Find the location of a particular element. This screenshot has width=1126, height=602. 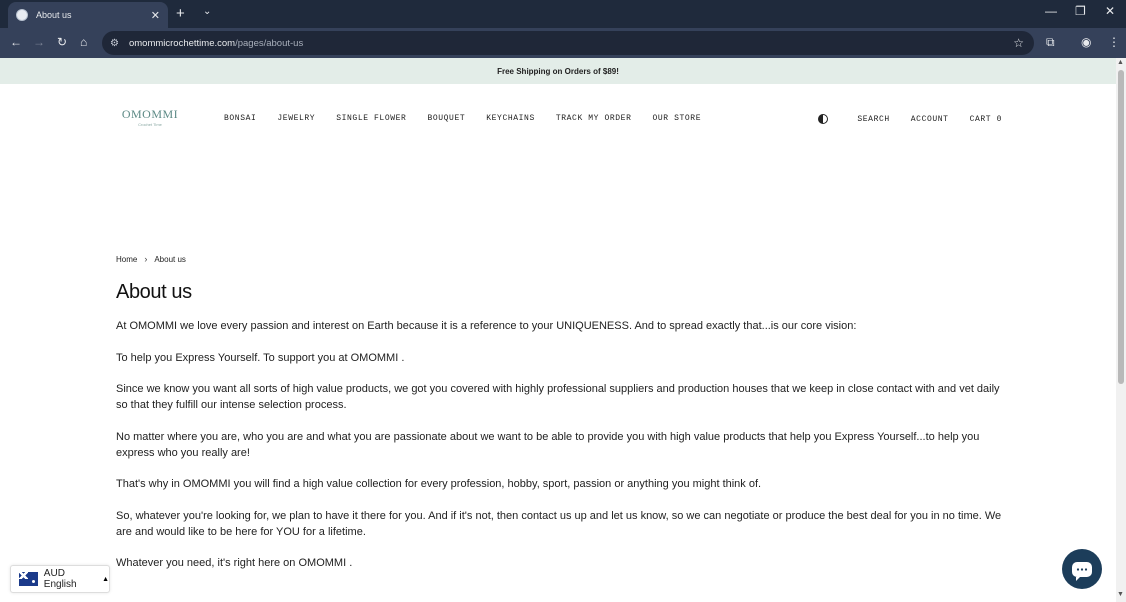

scroll-down-icon: ▼ is located at coordinates (1120, 594).